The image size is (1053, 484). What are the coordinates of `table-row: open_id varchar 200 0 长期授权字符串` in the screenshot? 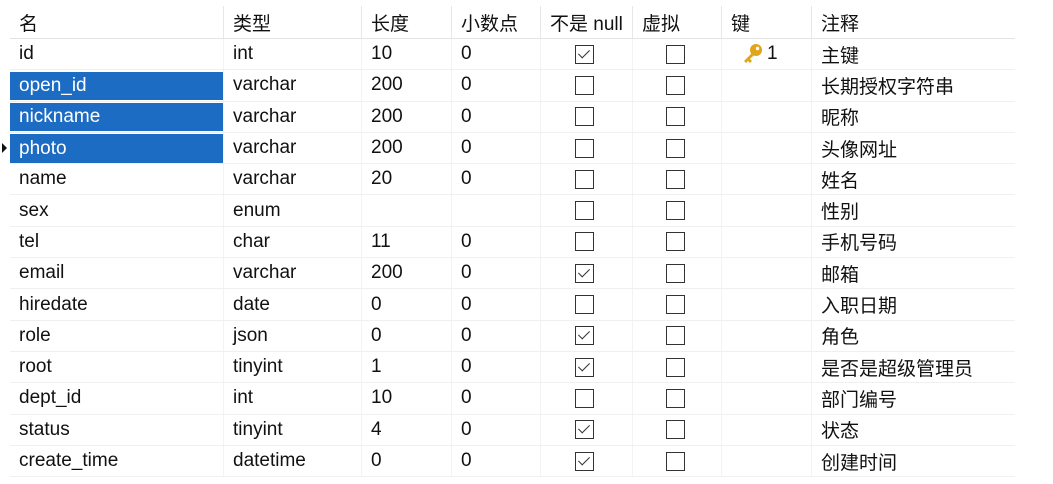 It's located at (512, 86).